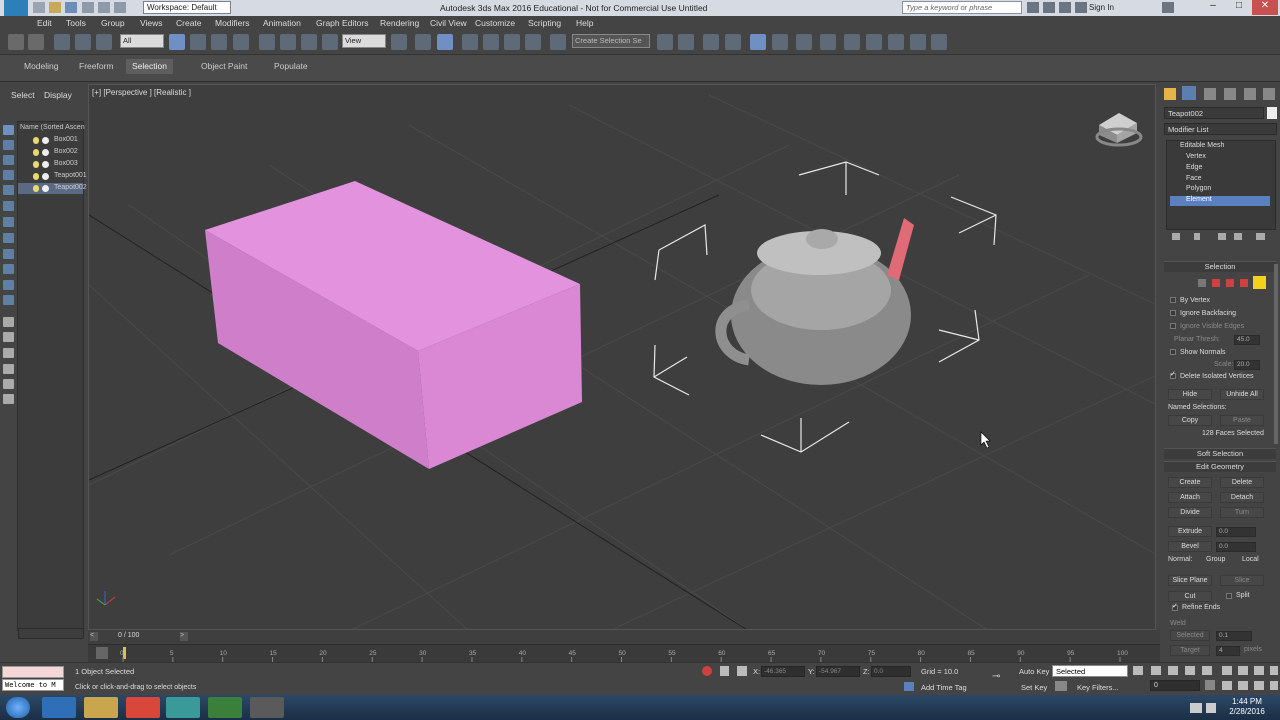  Describe the element at coordinates (624, 637) in the screenshot. I see `time-slider: < 0 / 100 >` at that location.